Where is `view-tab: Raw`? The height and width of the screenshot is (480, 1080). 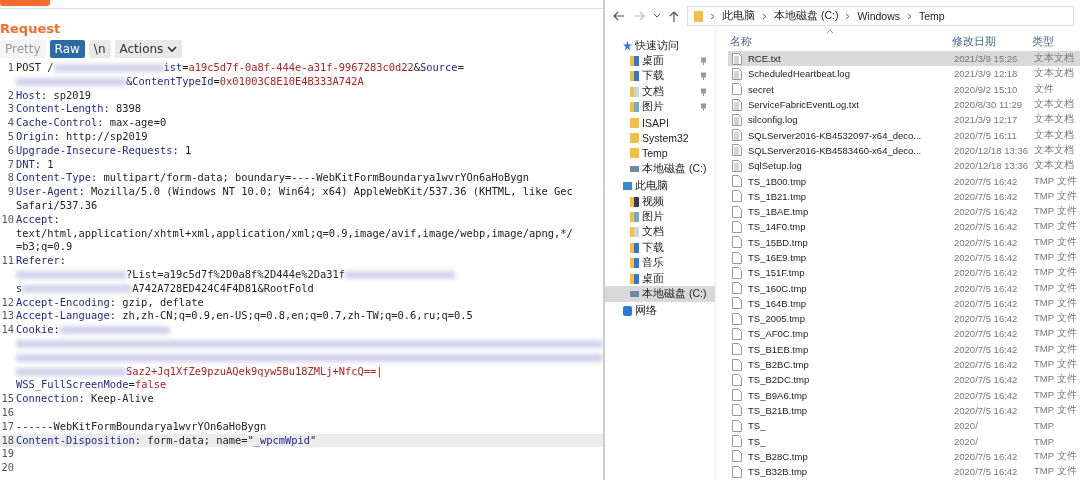 view-tab: Raw is located at coordinates (67, 49).